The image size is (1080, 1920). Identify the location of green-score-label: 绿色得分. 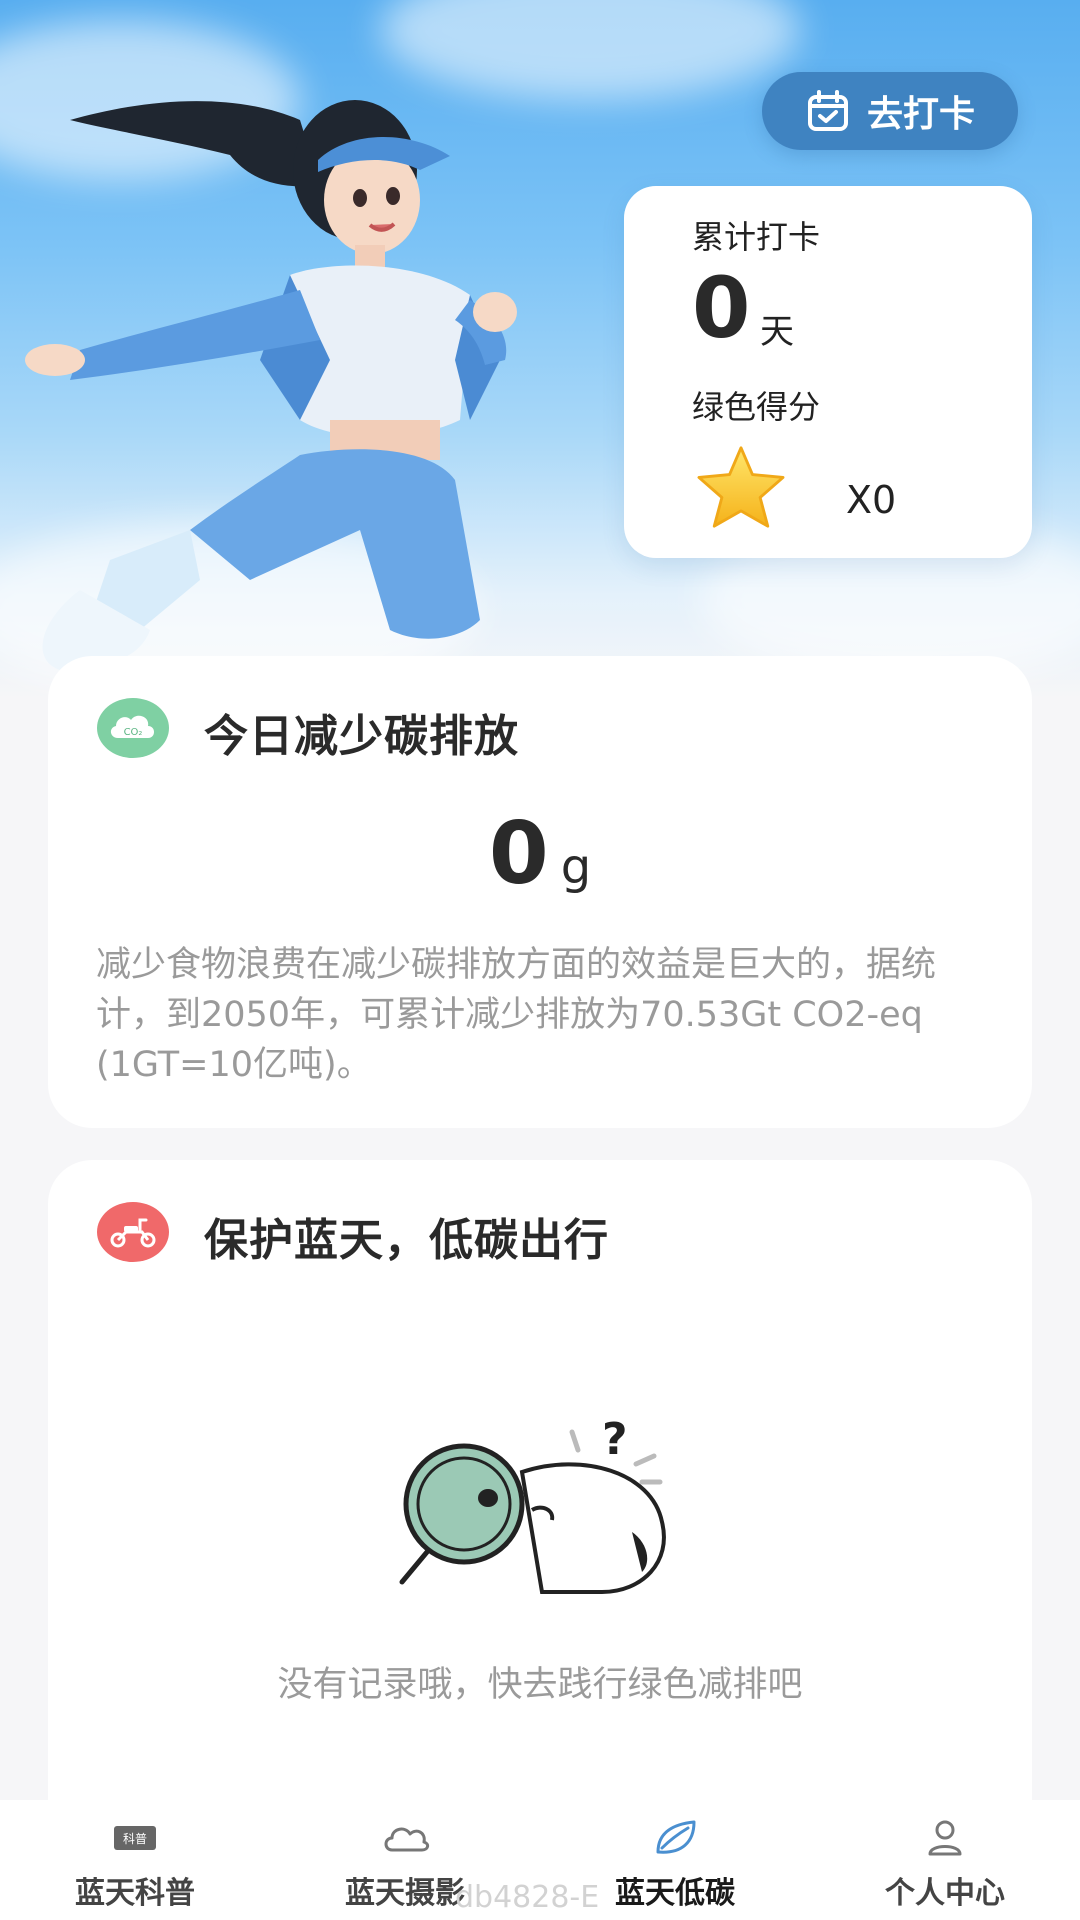
(756, 407).